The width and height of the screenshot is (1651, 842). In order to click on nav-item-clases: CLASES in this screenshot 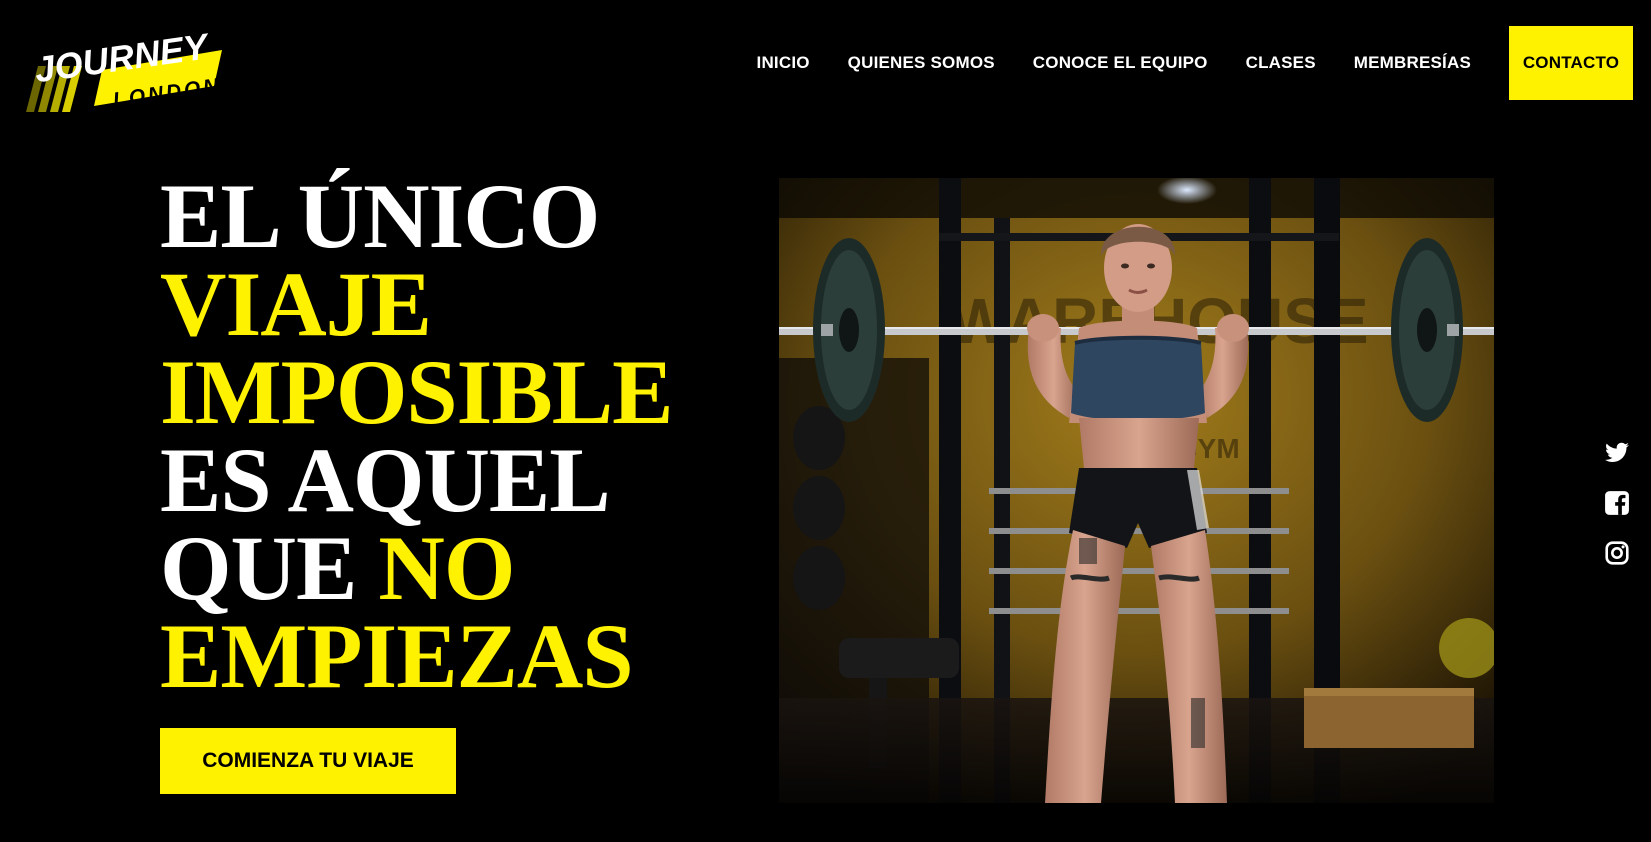, I will do `click(1281, 63)`.